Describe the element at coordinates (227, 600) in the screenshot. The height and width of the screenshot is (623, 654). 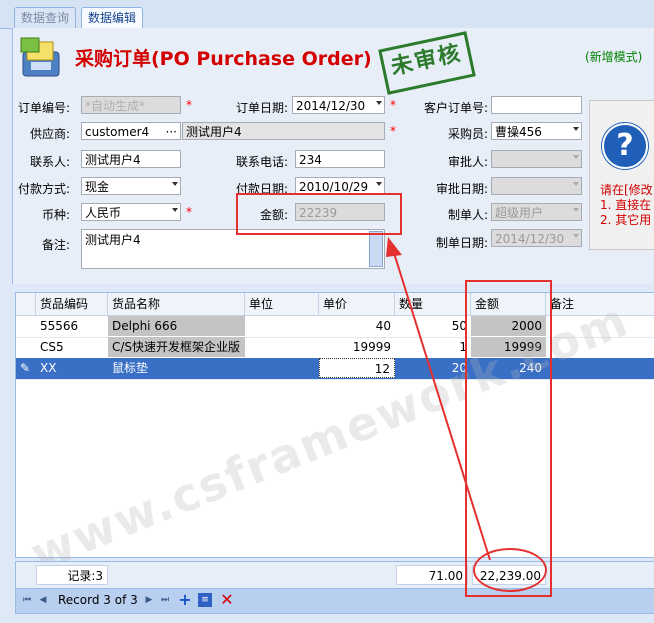
I see `delete-row-icon: ✕` at that location.